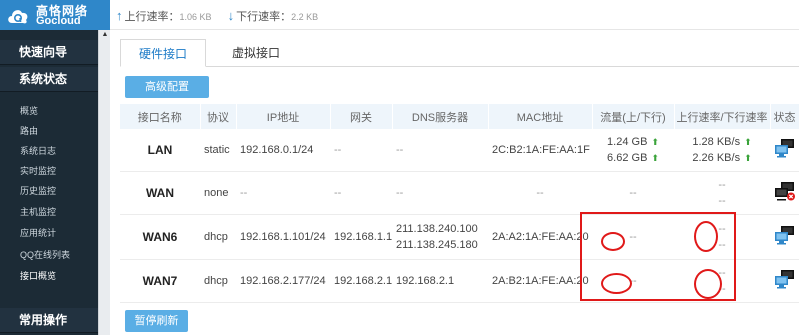 The image size is (799, 335). I want to click on tab-hardware-interface: 硬件接口, so click(163, 53).